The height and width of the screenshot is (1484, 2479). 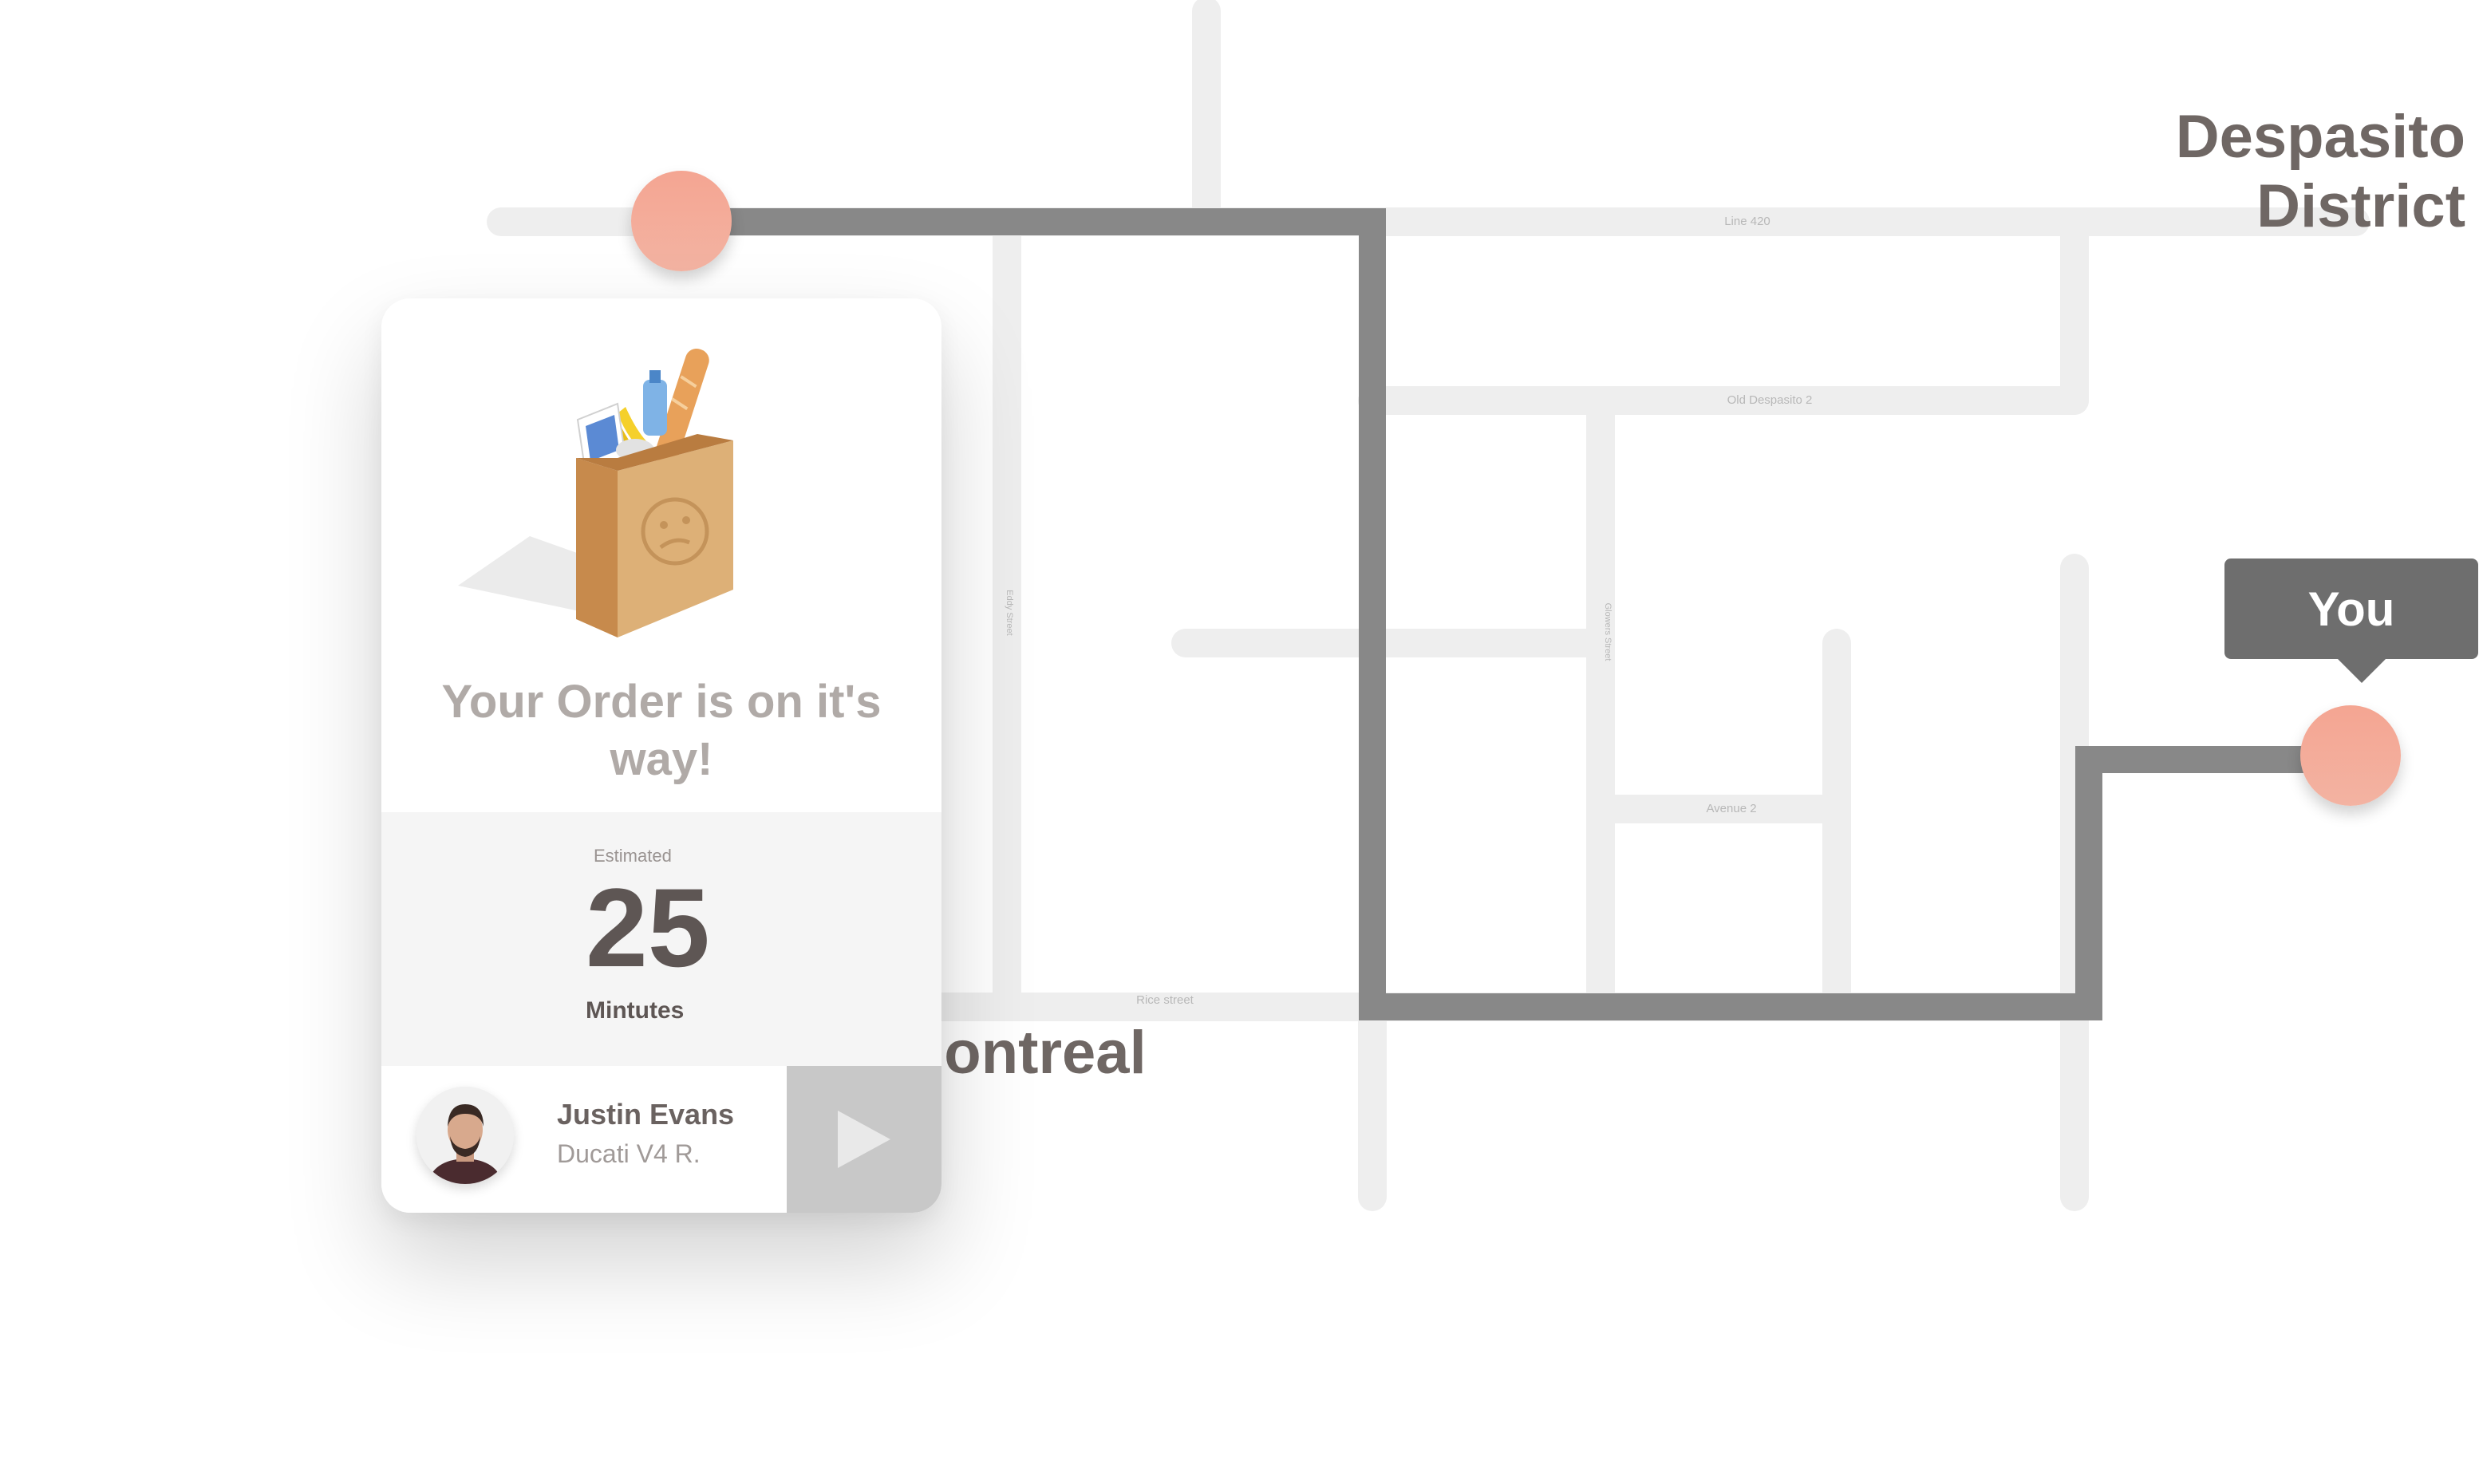 What do you see at coordinates (661, 730) in the screenshot?
I see `order-status-title: Your Order is on it's way!` at bounding box center [661, 730].